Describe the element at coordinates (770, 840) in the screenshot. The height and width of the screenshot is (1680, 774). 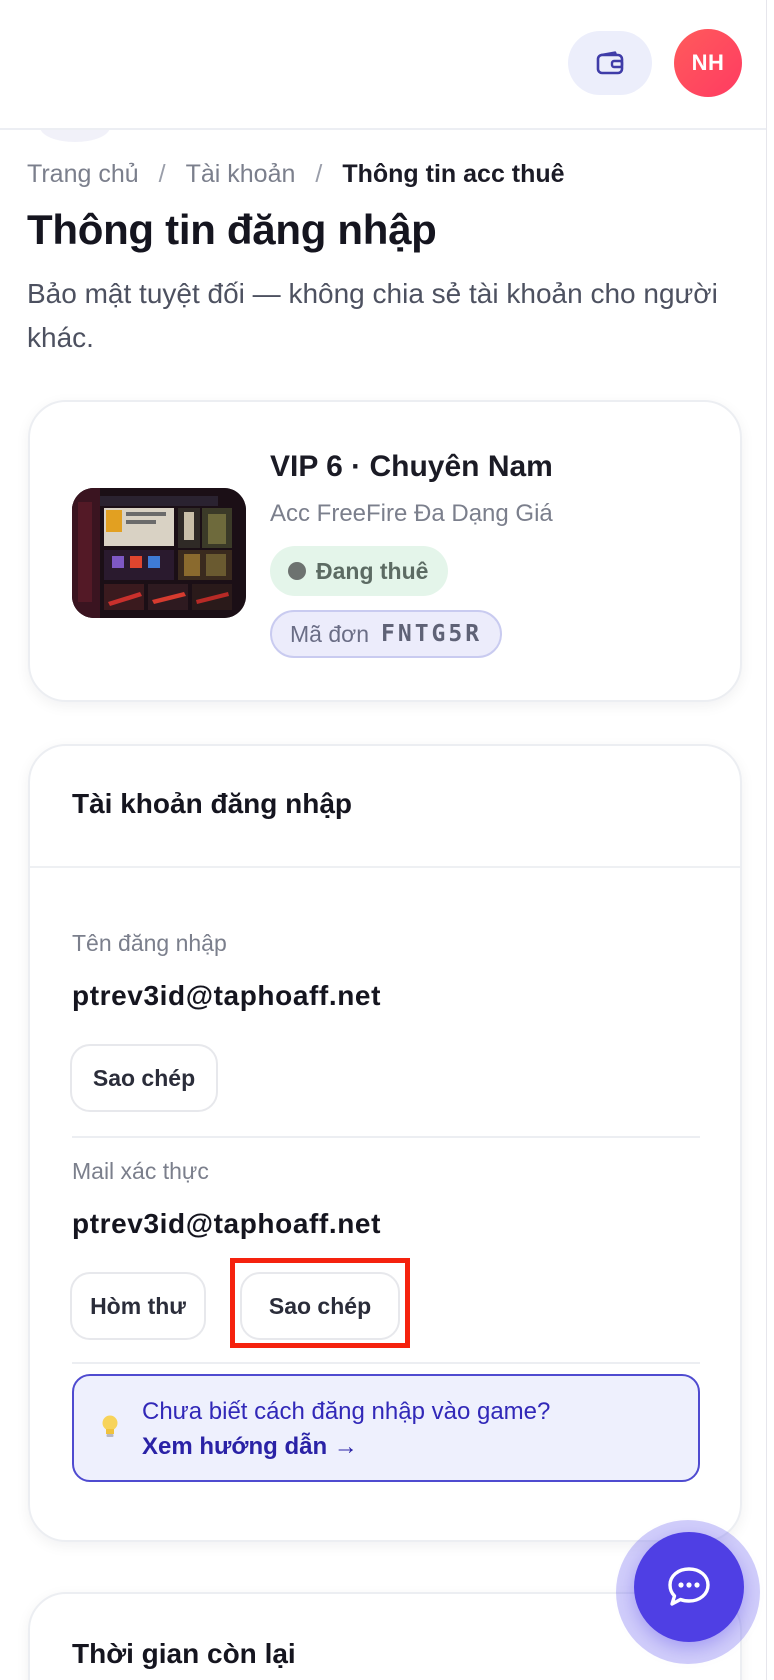
I see `viewport-edge` at that location.